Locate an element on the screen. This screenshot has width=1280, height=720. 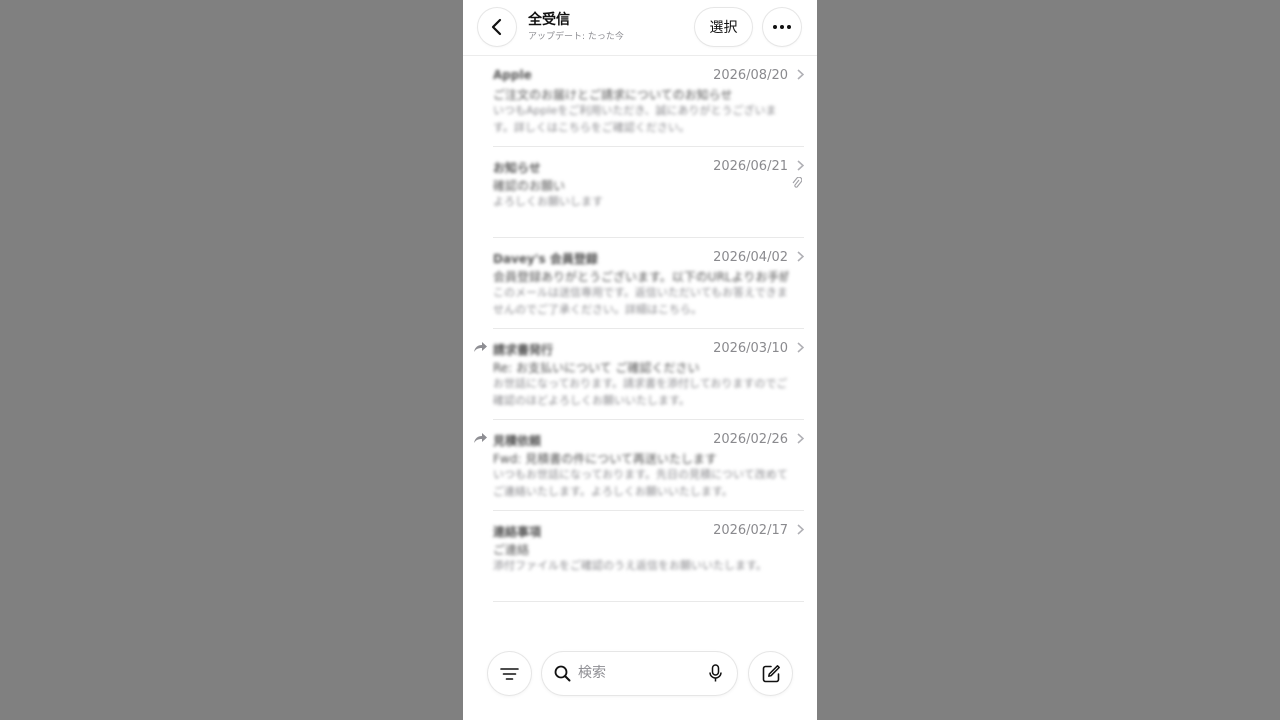
mail-subject: ご注文のお届けとご請求についてのお知らせ is located at coordinates (613, 95).